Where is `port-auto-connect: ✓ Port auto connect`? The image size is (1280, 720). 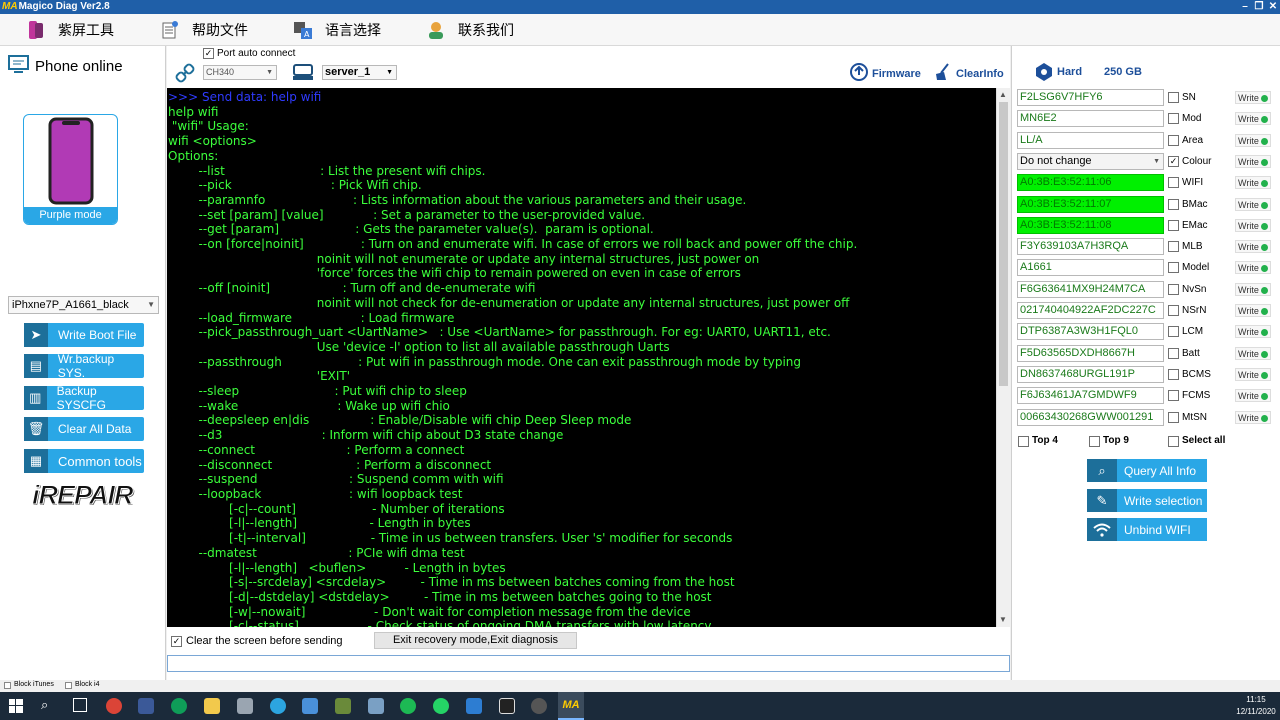
port-auto-connect: ✓ Port auto connect is located at coordinates (249, 53).